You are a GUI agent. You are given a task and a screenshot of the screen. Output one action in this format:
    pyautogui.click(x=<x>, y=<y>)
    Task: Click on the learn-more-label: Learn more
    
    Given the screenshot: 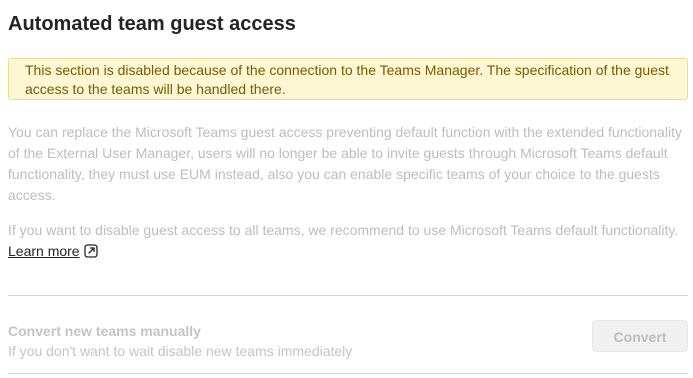 What is the action you would take?
    pyautogui.click(x=44, y=251)
    